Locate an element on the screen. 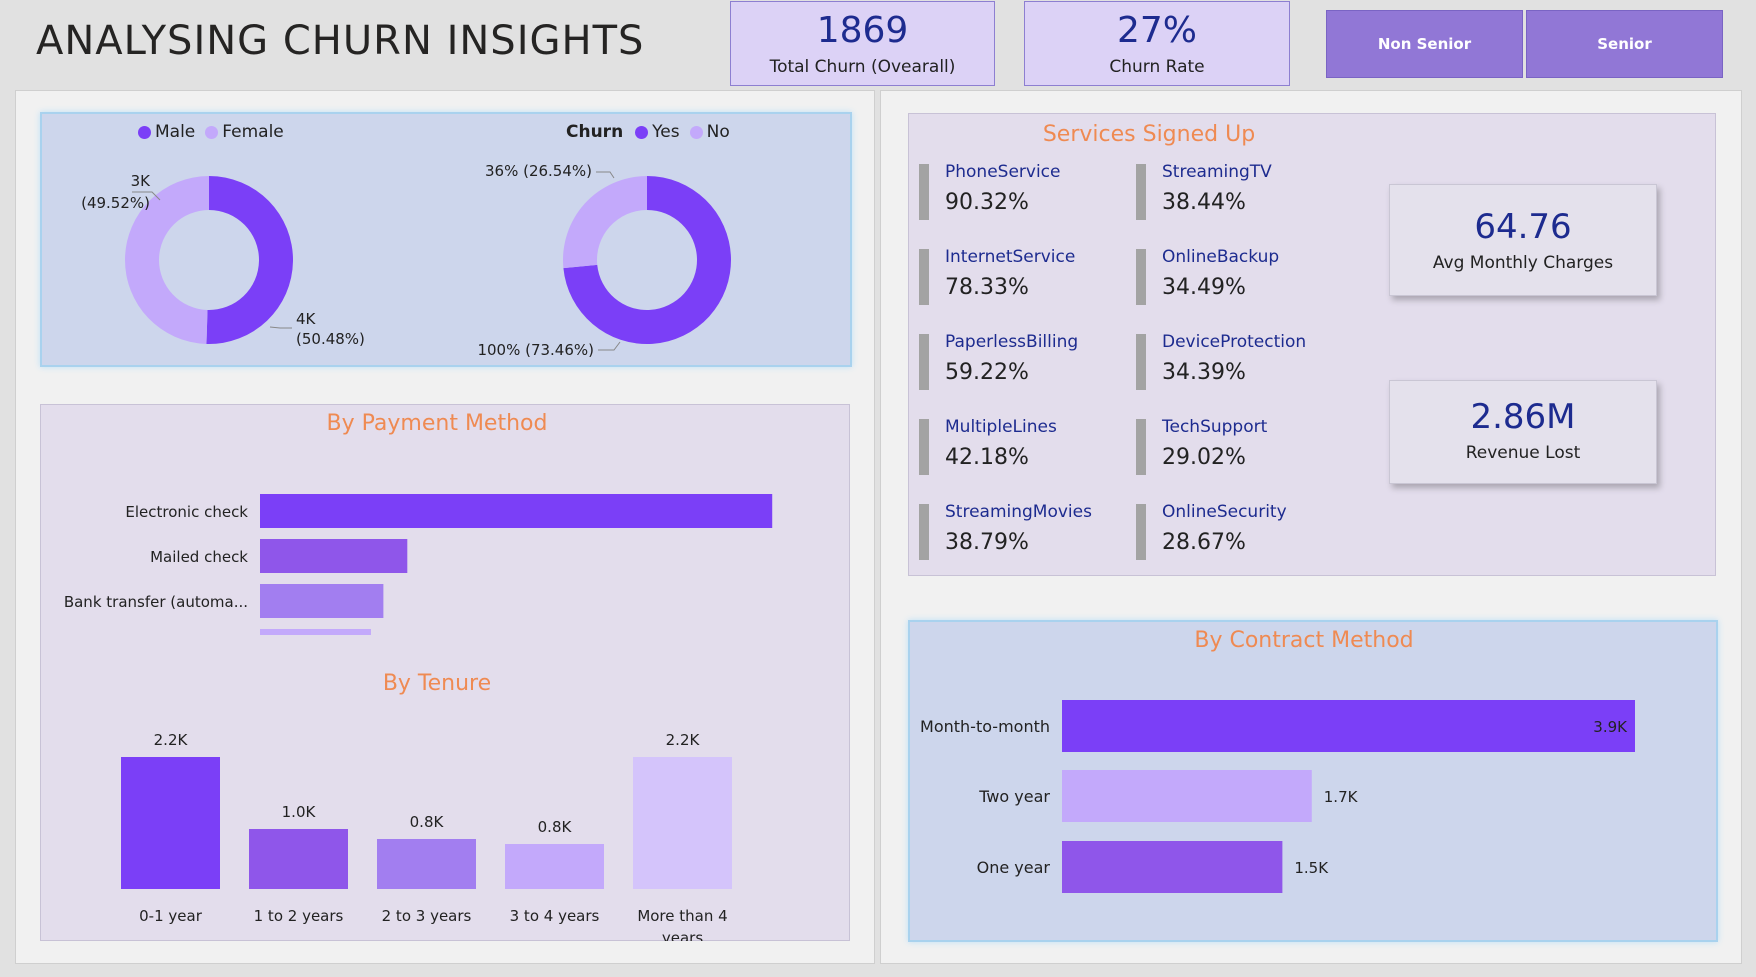 This screenshot has width=1756, height=977. revenue-lost-value: 2.86M is located at coordinates (1523, 417).